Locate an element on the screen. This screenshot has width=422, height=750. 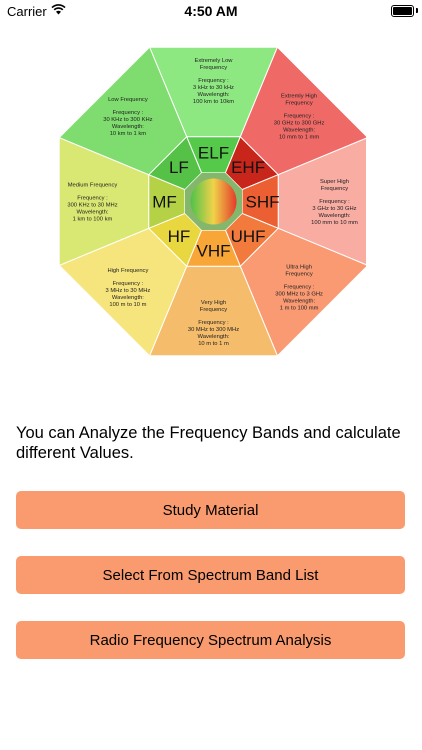
band-wave-label-uhf: Wavelength: is located at coordinates (299, 302).